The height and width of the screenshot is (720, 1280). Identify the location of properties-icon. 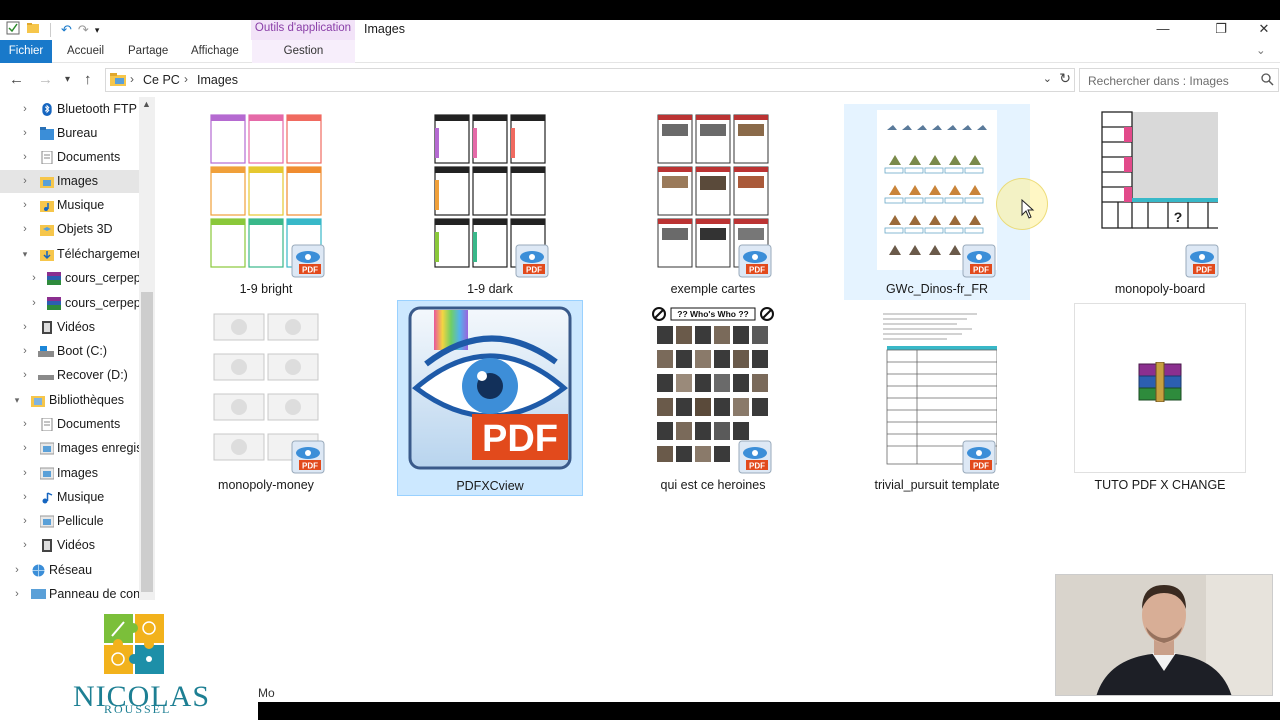
(13, 30).